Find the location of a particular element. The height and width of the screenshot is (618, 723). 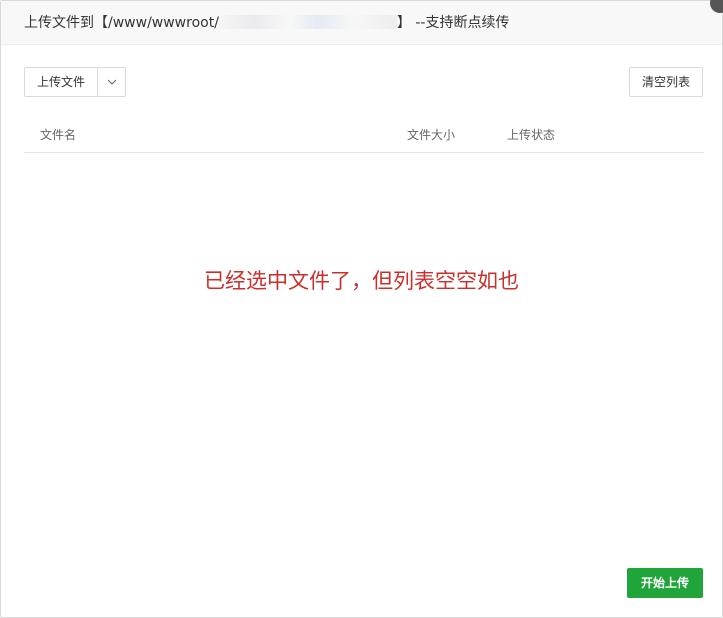

start-upload-button: 开始上传 is located at coordinates (664, 583).